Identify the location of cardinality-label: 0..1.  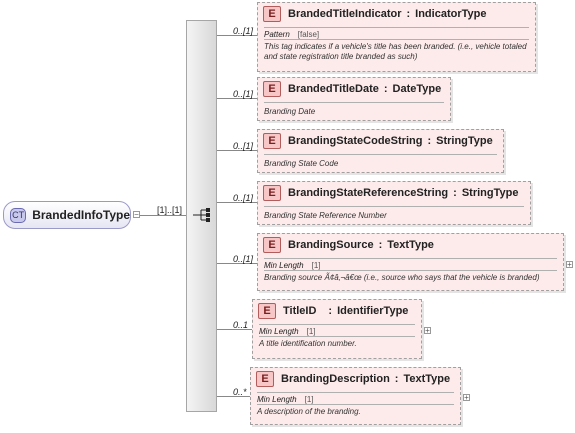
(241, 325).